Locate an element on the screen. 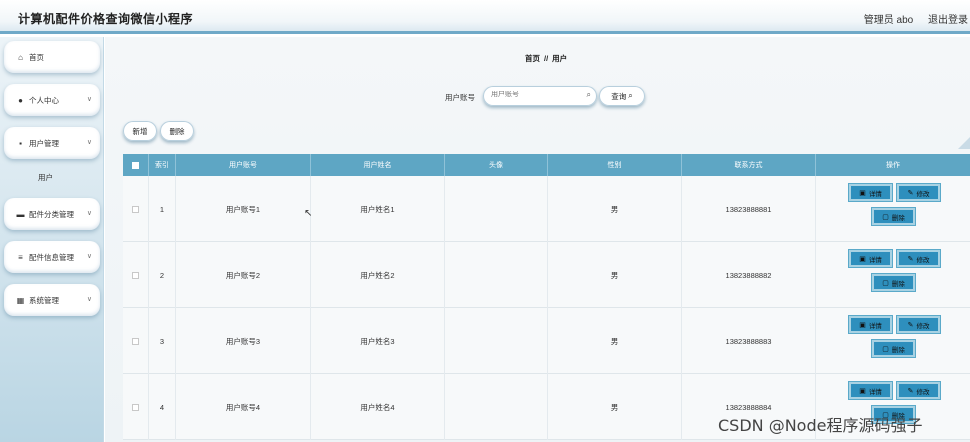 This screenshot has width=970, height=442. search-field: ⌕ is located at coordinates (540, 96).